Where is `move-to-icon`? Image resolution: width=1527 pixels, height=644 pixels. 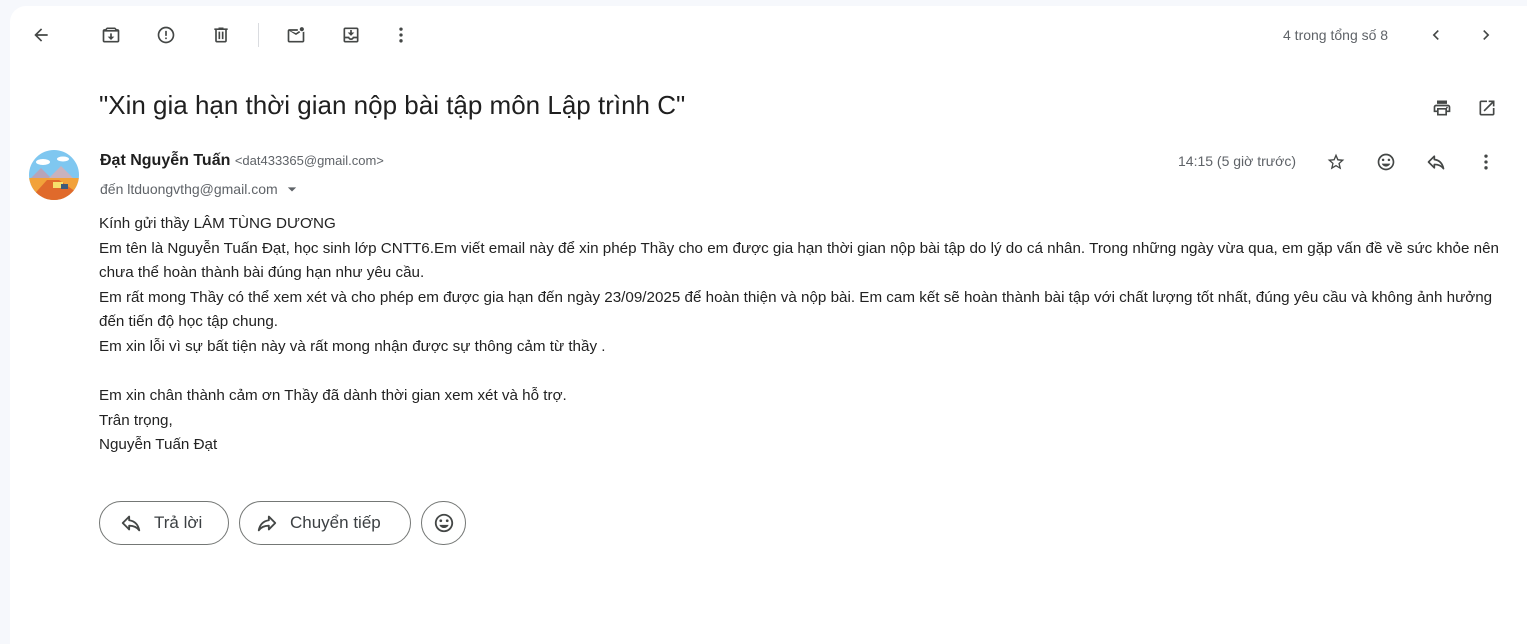
move-to-icon is located at coordinates (351, 35).